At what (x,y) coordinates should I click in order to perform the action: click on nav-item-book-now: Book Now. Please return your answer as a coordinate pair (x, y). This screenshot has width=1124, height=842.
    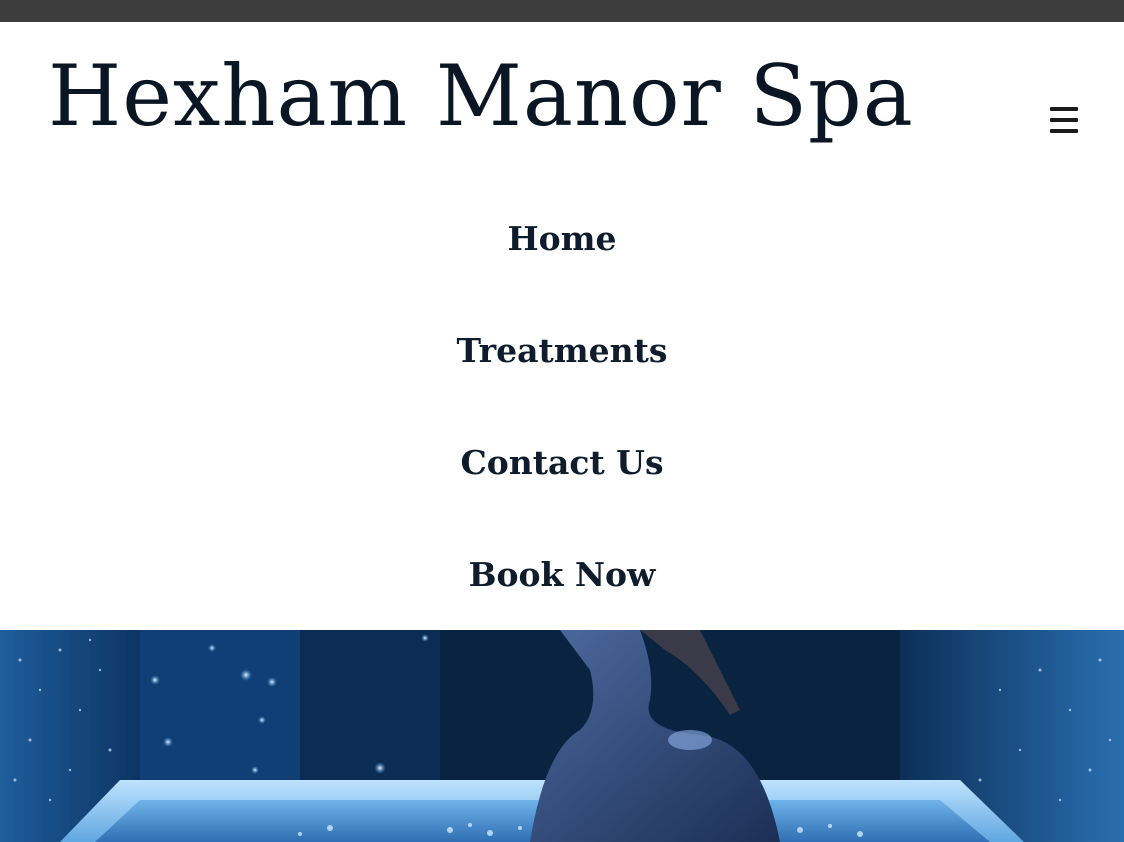
    Looking at the image, I should click on (562, 574).